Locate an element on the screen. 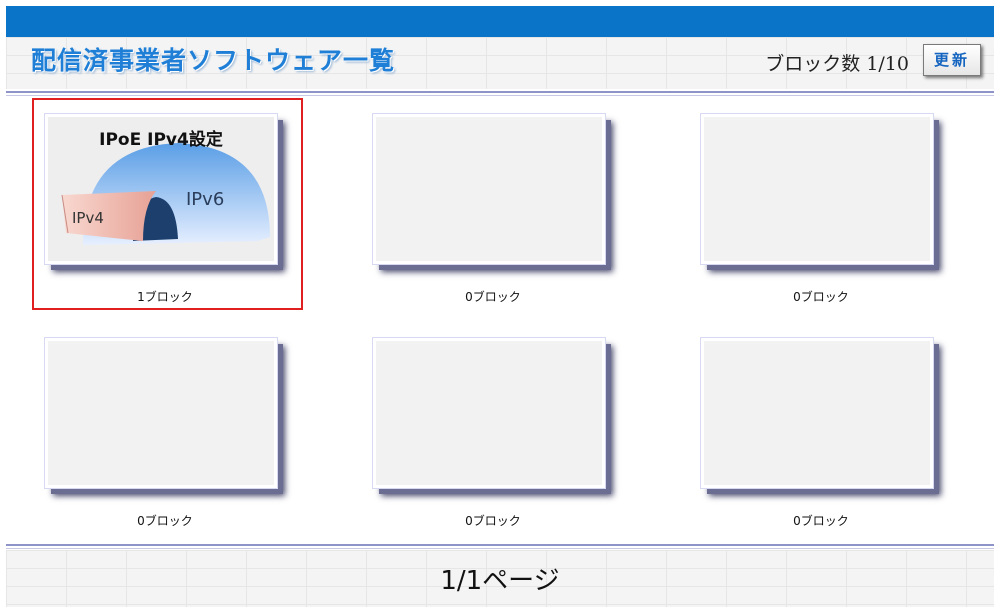  top-bar is located at coordinates (500, 21).